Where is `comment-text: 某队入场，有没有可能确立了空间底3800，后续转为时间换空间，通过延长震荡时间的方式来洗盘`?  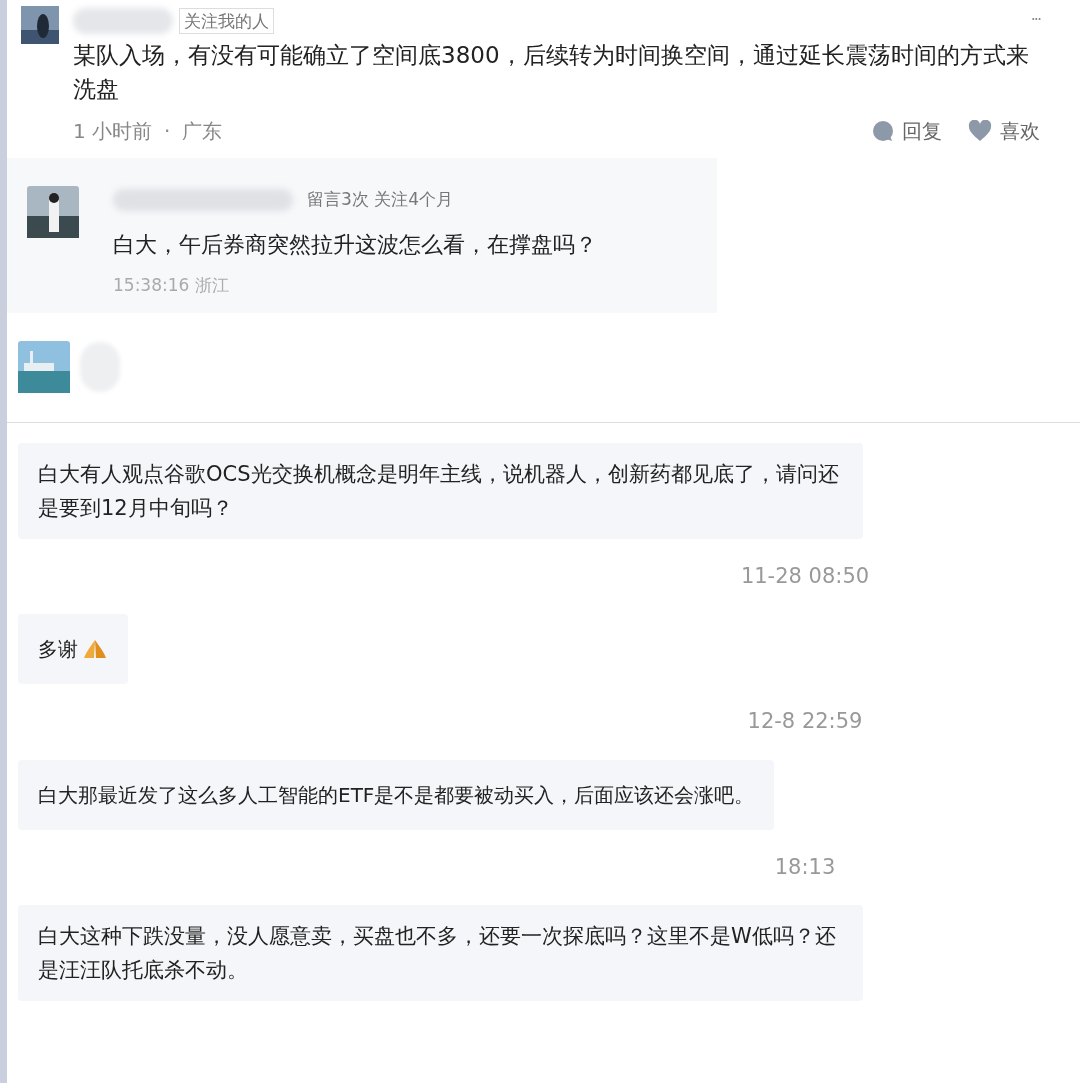 comment-text: 某队入场，有没有可能确立了空间底3800，后续转为时间换空间，通过延长震荡时间的方式来洗盘 is located at coordinates (551, 72).